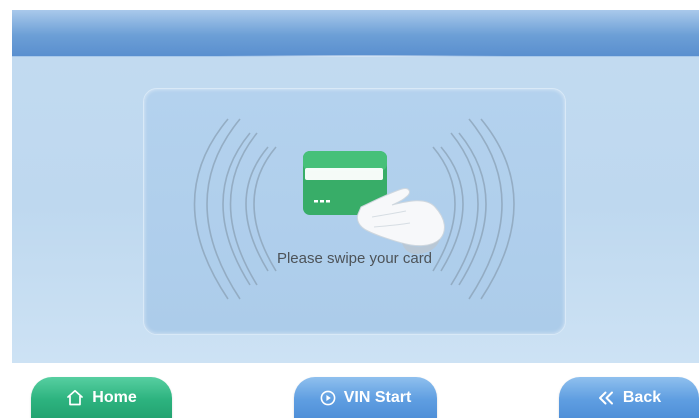  I want to click on vin-start-button: VIN Start, so click(365, 397).